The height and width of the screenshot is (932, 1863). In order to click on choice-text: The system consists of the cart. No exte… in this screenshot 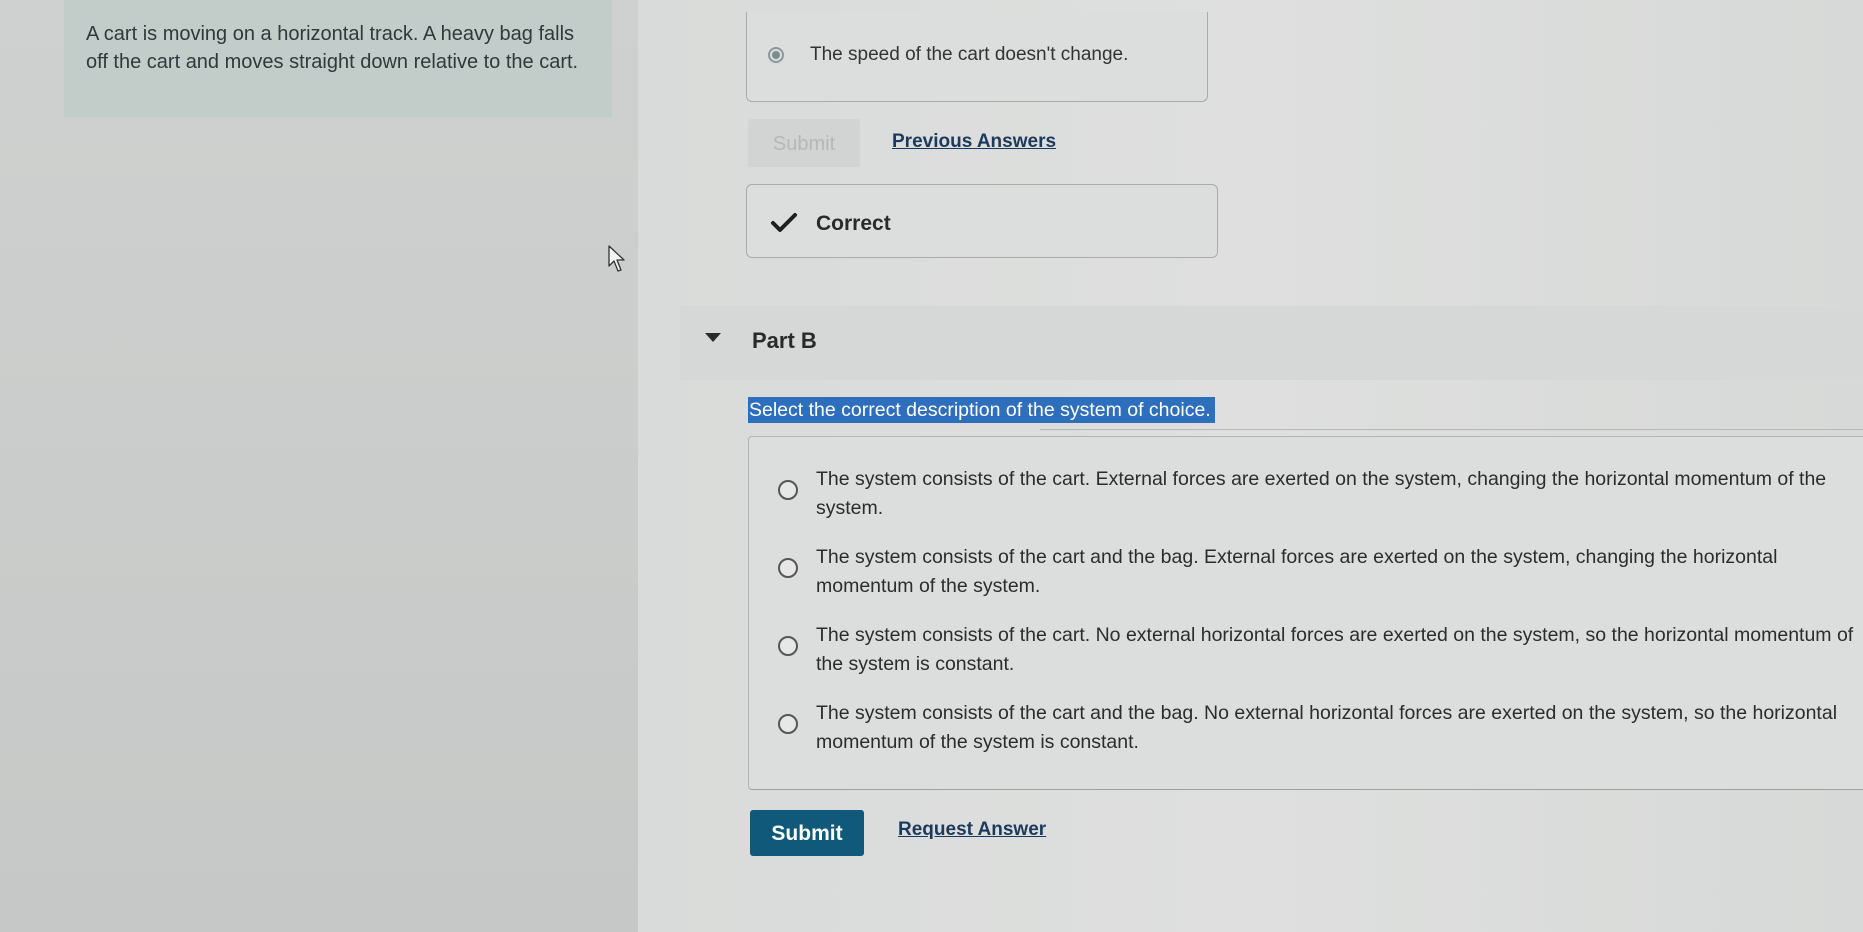, I will do `click(1335, 649)`.